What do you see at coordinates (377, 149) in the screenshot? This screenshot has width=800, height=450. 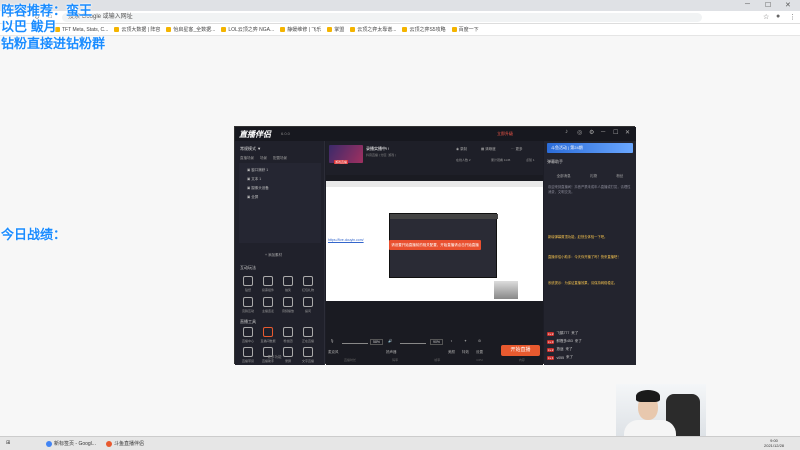 I see `room-title: 录播实播中! !` at bounding box center [377, 149].